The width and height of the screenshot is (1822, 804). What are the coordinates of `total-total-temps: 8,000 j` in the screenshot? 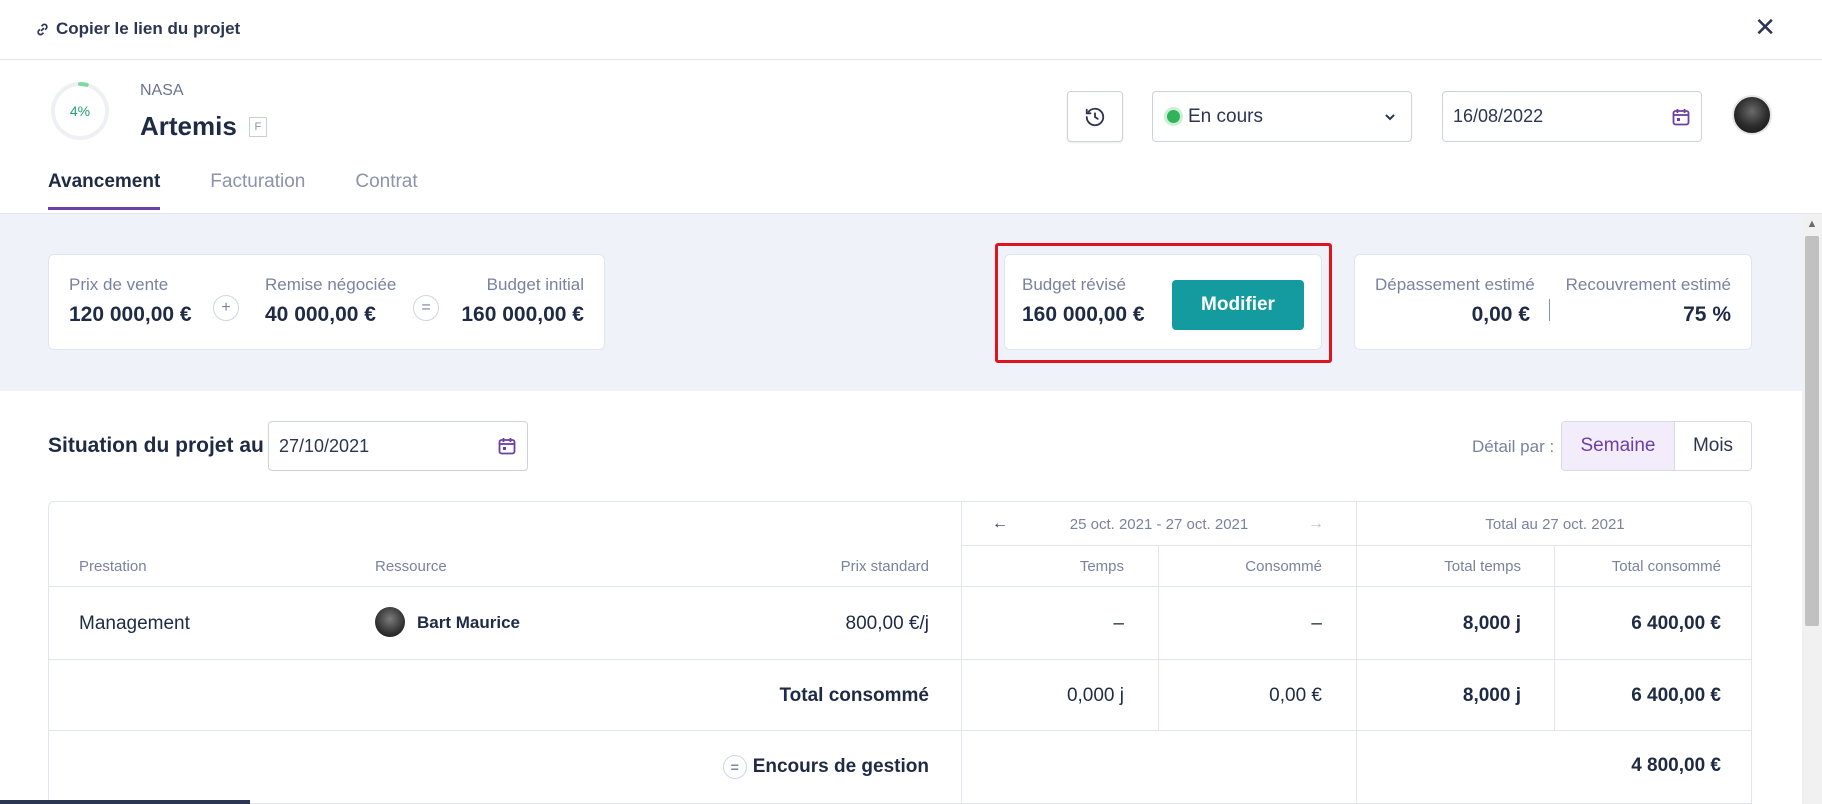 It's located at (1491, 695).